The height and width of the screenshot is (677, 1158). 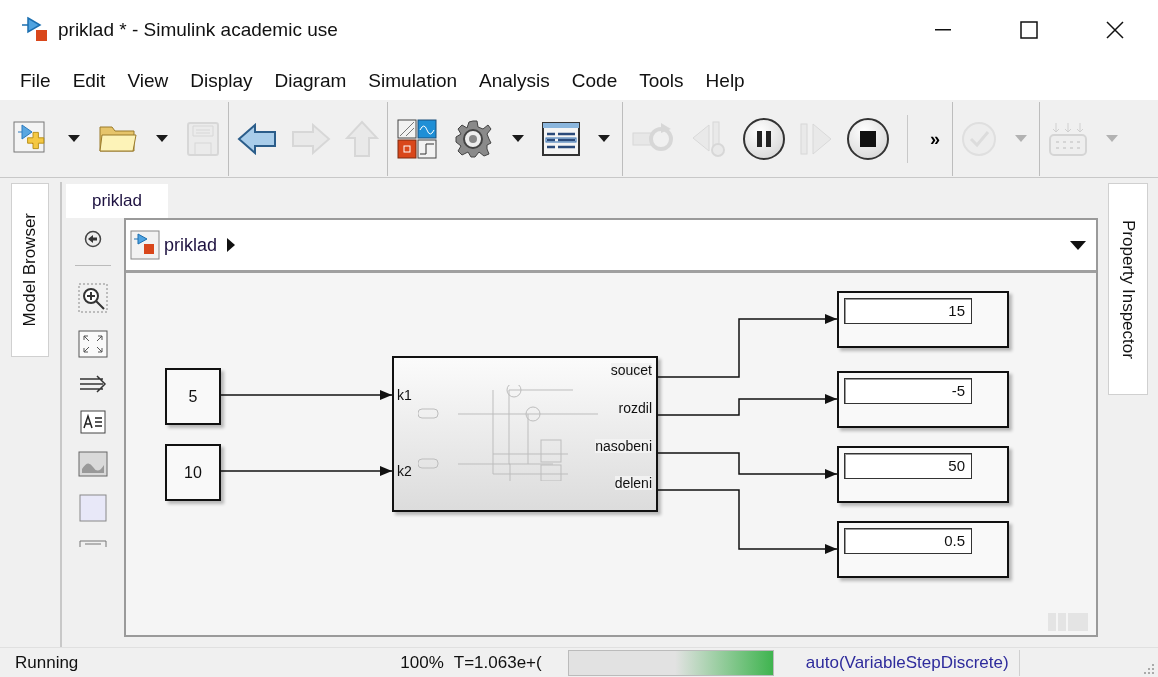 I want to click on menu-item: Diagram, so click(x=310, y=80).